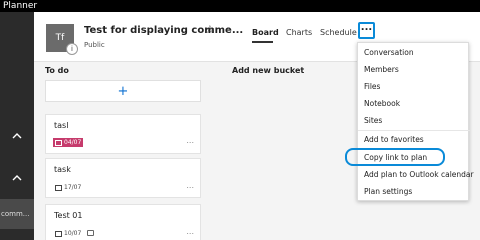  Describe the element at coordinates (389, 52) in the screenshot. I see `menu-item-conversation: Conversation` at that location.